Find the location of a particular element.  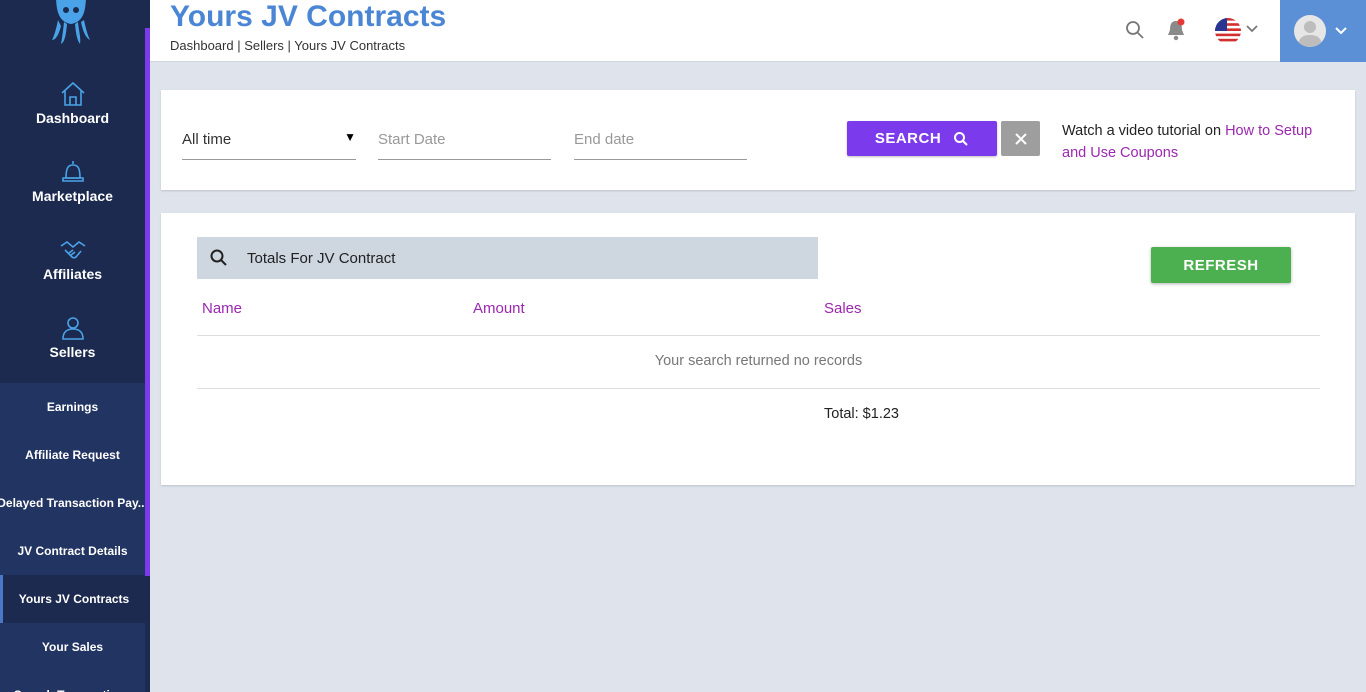

search-button: SEARCH is located at coordinates (922, 138).